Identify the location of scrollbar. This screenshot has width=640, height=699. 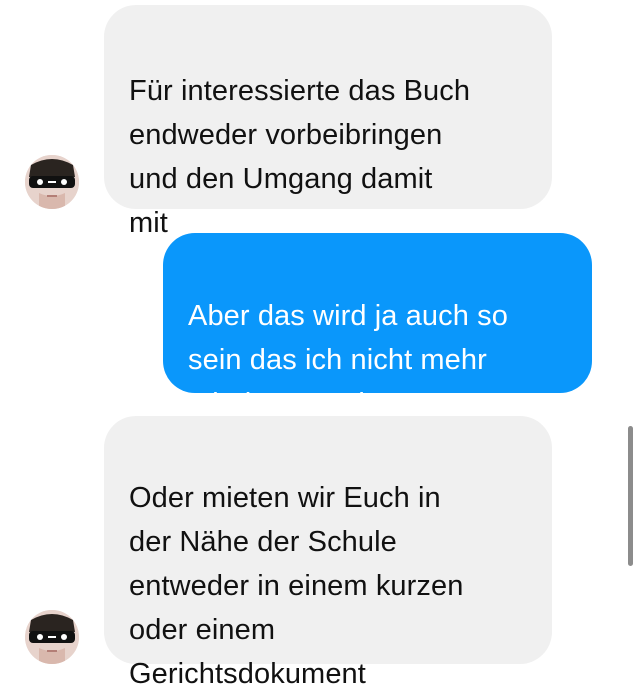
(630, 496).